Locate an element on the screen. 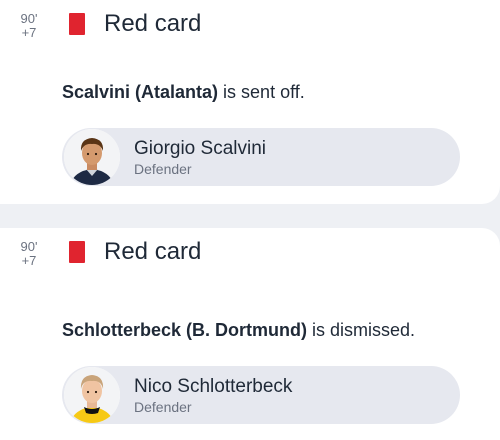 Image resolution: width=500 pixels, height=440 pixels. player-chip: Giorgio Scalvini Defender is located at coordinates (261, 157).